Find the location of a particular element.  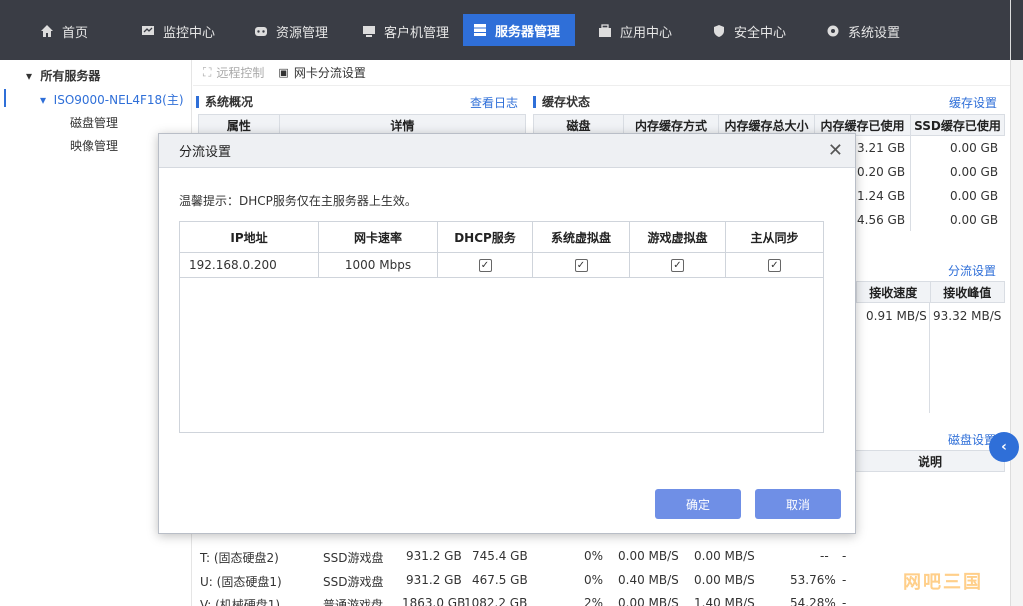

nav-home: 首页 is located at coordinates (64, 31).